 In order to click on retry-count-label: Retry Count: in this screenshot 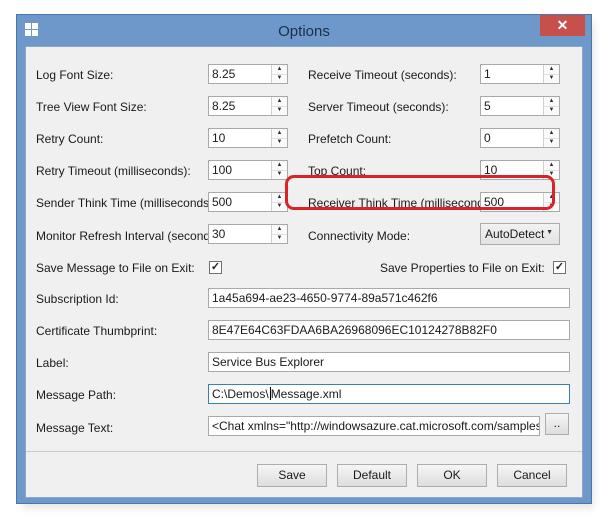, I will do `click(70, 139)`.